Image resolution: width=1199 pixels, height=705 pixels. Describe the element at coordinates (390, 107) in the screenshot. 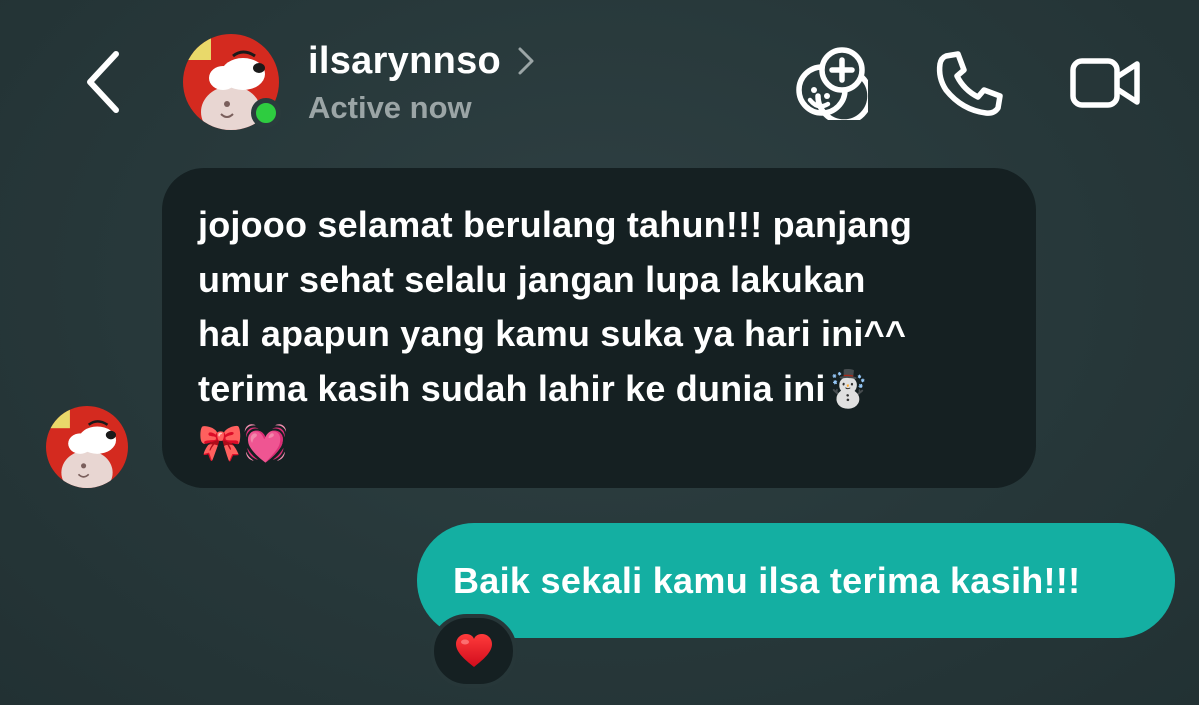

I see `active-status: Active now` at that location.